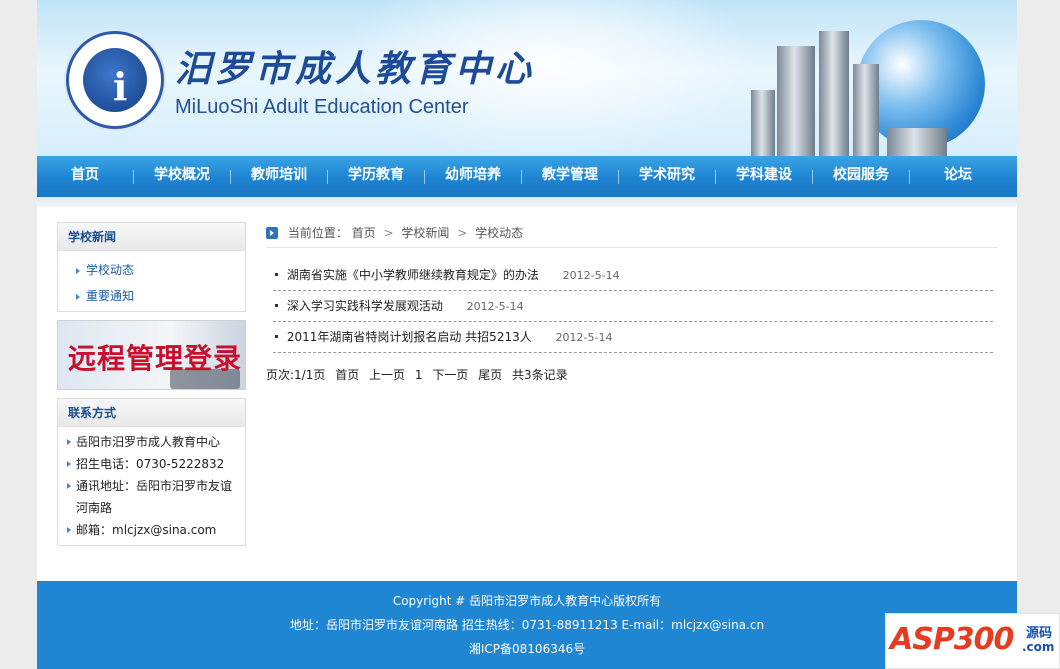 This screenshot has height=669, width=1060. What do you see at coordinates (376, 176) in the screenshot?
I see `nav-item-degree-education: 学历教育` at bounding box center [376, 176].